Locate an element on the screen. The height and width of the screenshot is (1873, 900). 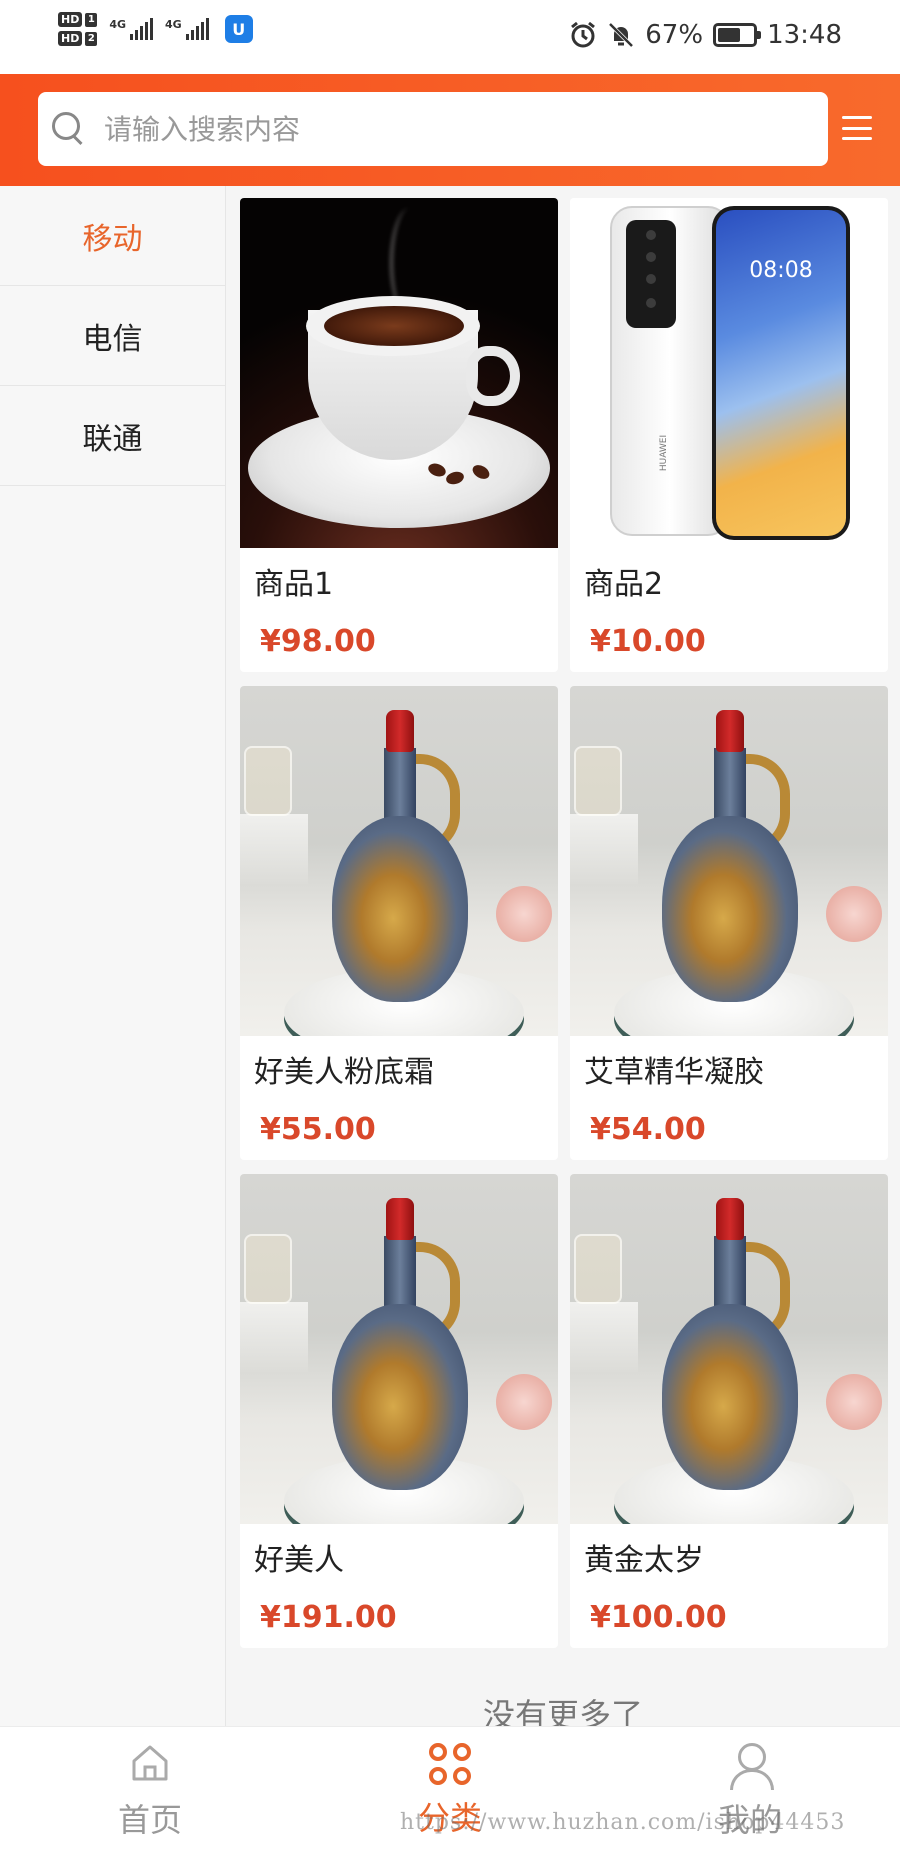
battery-icon is located at coordinates (737, 35).